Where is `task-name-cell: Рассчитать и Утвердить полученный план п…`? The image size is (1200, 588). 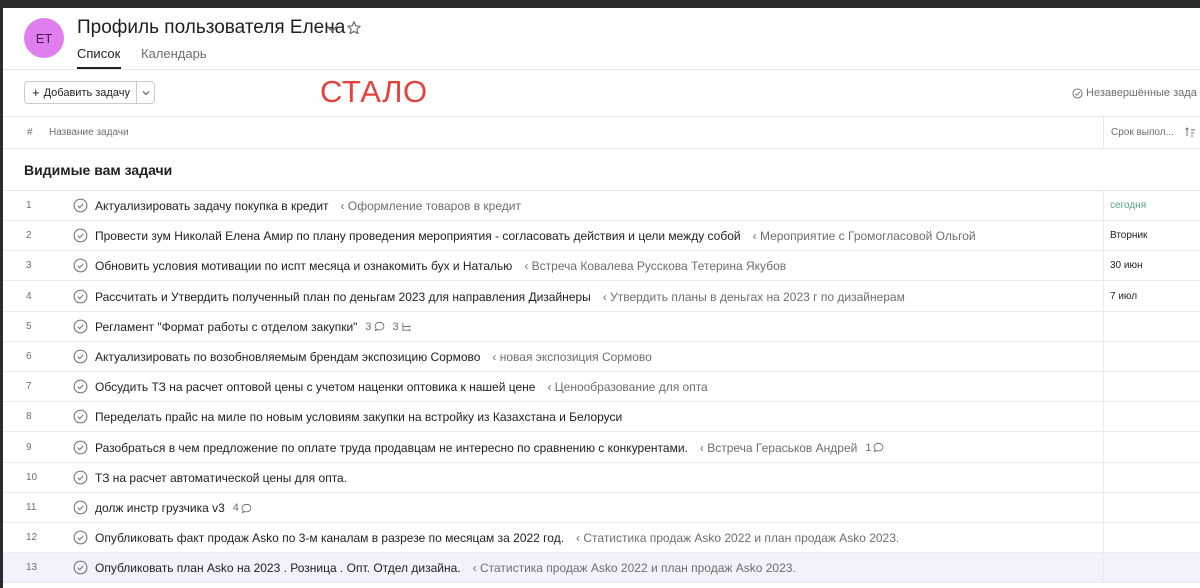 task-name-cell: Рассчитать и Утвердить полученный план п… is located at coordinates (500, 297).